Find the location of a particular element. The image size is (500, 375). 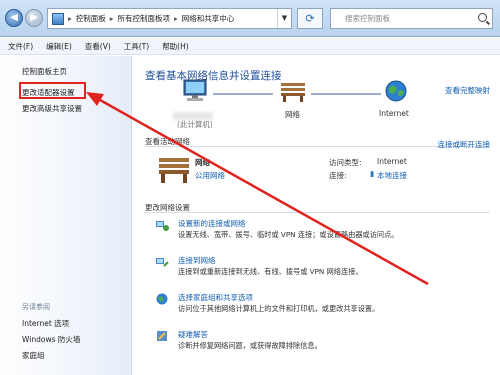

section-divider is located at coordinates (317, 212).